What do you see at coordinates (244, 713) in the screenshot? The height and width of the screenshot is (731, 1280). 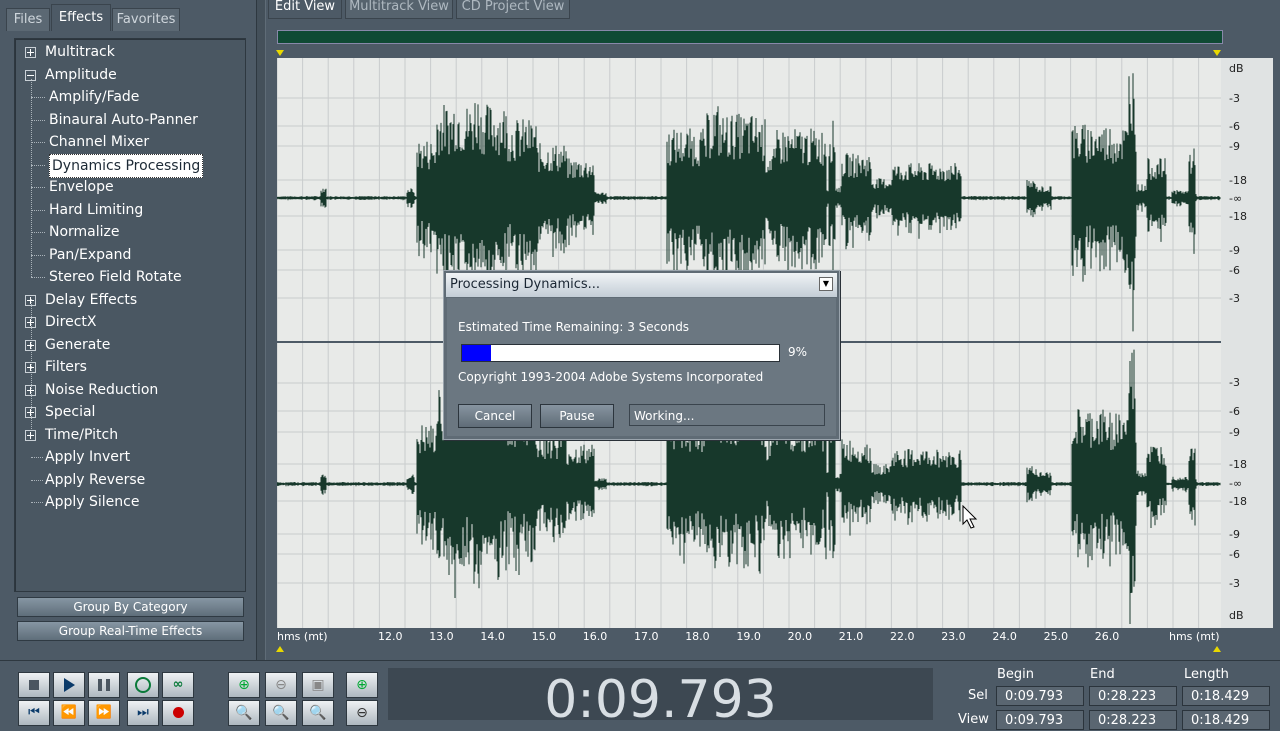 I see `zoom-to-selection-button: 🔍` at bounding box center [244, 713].